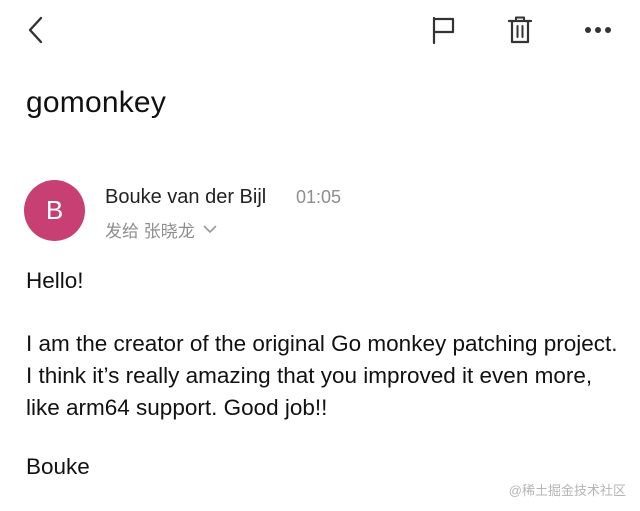  What do you see at coordinates (96, 102) in the screenshot?
I see `email-subject: gomonkey` at bounding box center [96, 102].